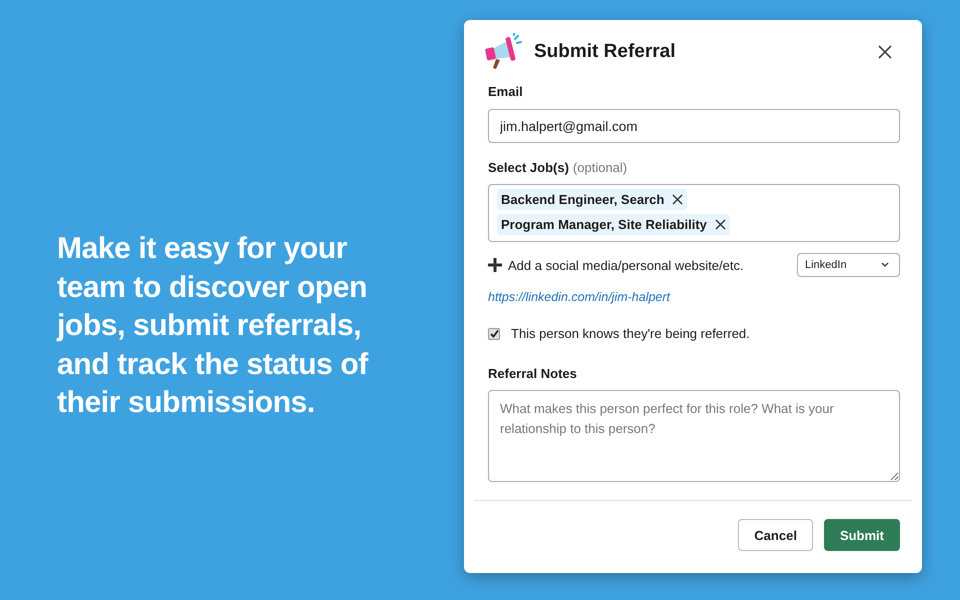 This screenshot has width=960, height=600. I want to click on checkbox-label: This person knows they're being referred., so click(630, 333).